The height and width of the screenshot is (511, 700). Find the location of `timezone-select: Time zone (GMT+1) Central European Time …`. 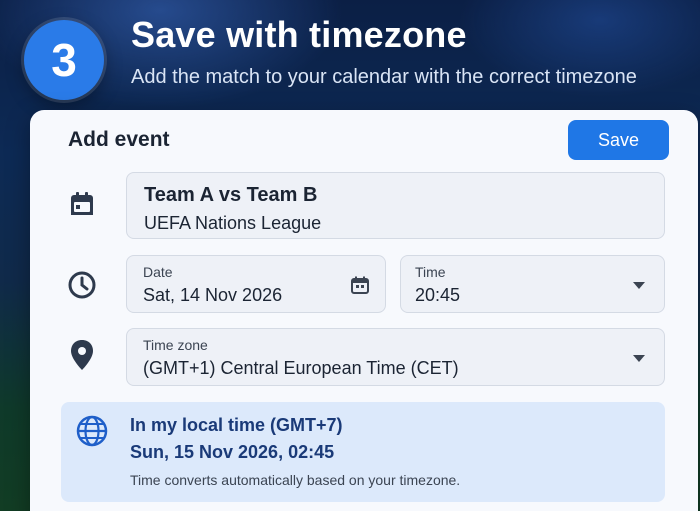

timezone-select: Time zone (GMT+1) Central European Time … is located at coordinates (395, 357).